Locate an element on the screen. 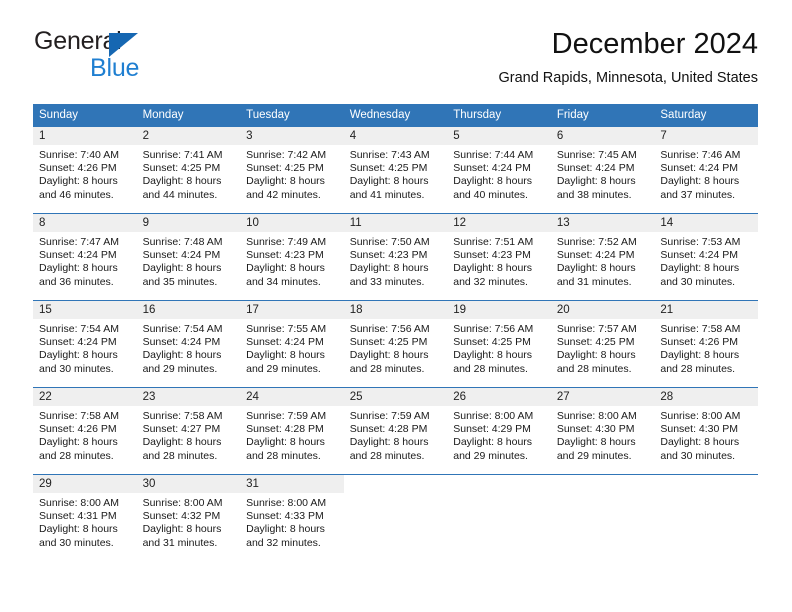 Image resolution: width=792 pixels, height=612 pixels. day-sun-info is located at coordinates (603, 495).